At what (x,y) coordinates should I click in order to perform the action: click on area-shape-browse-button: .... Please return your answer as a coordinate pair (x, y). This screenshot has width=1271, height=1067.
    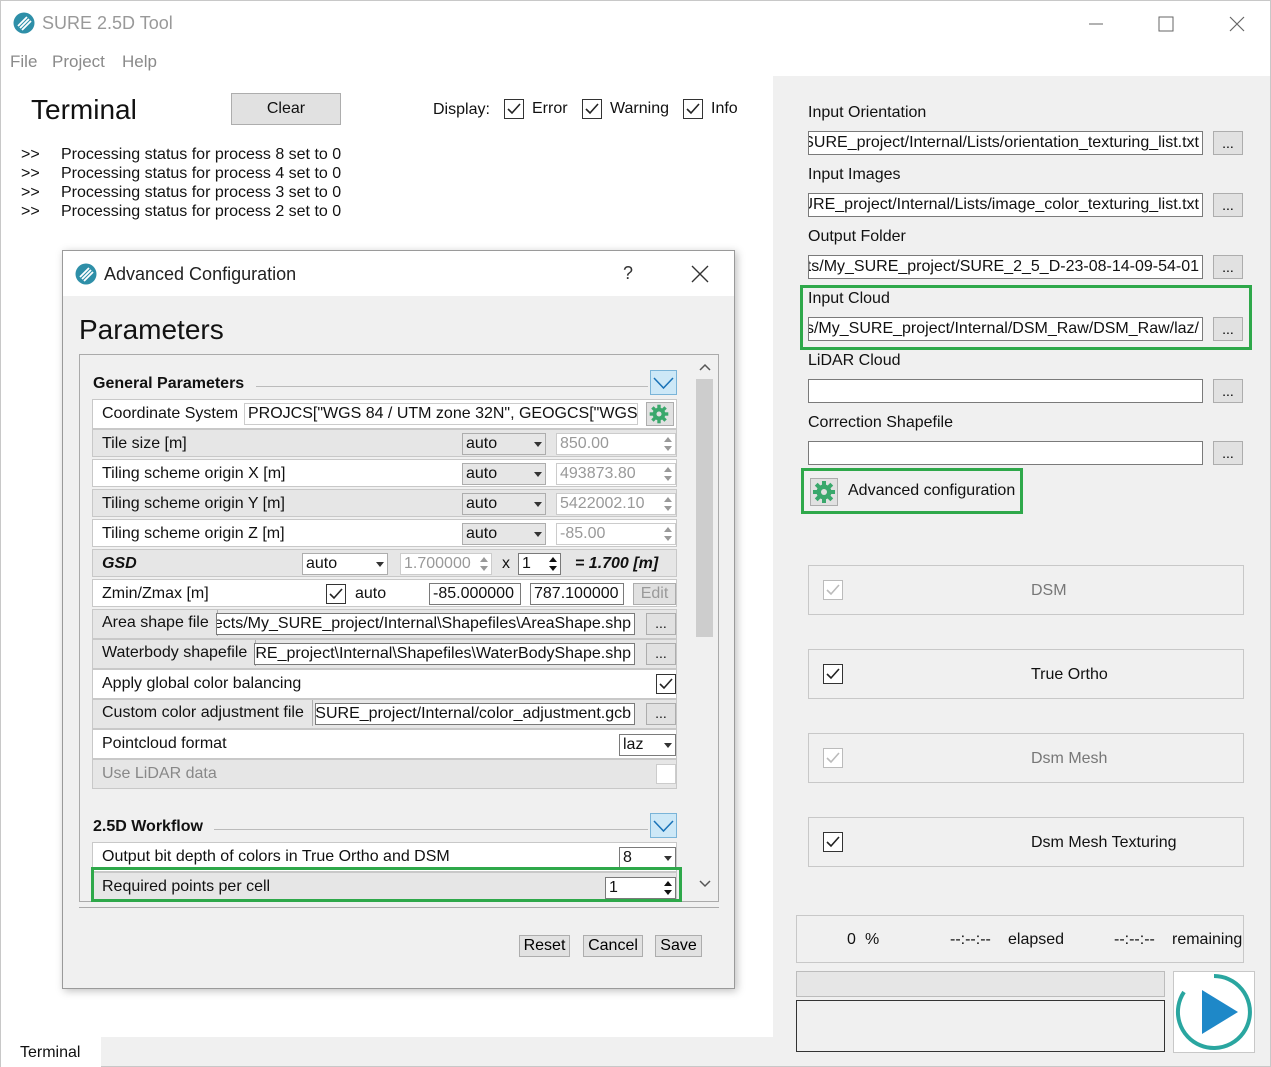
    Looking at the image, I should click on (661, 624).